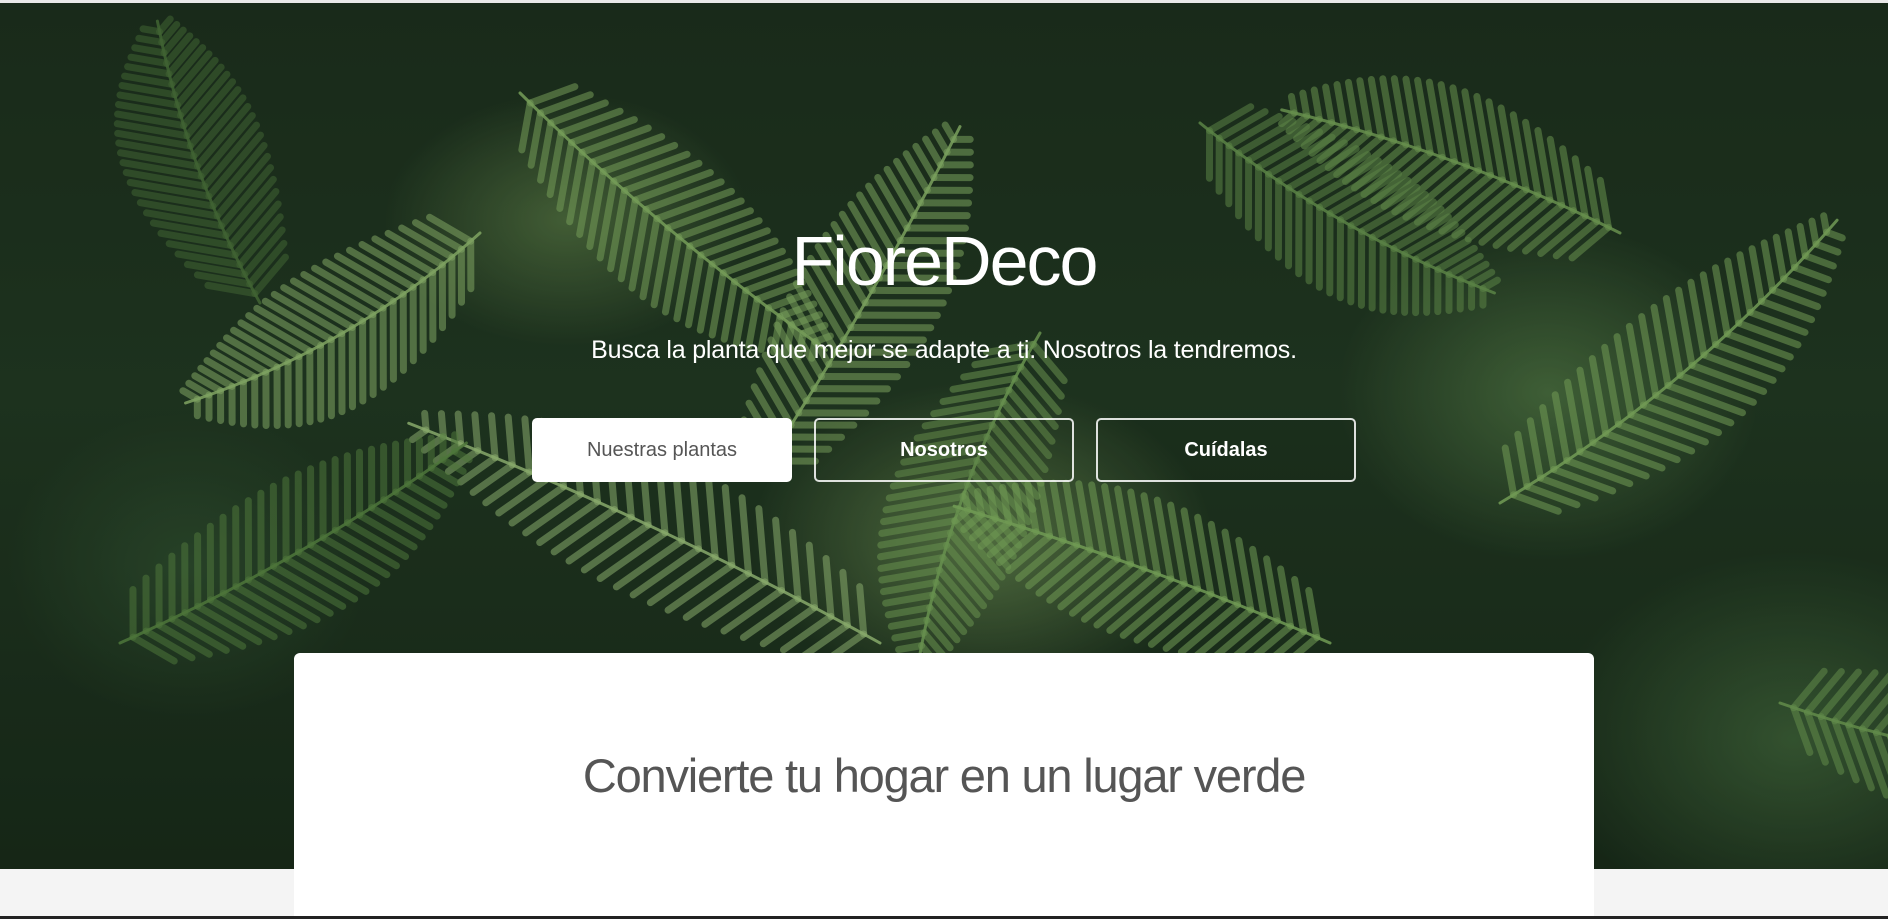 Image resolution: width=1888 pixels, height=919 pixels. I want to click on brand-title: FioreDeco, so click(945, 261).